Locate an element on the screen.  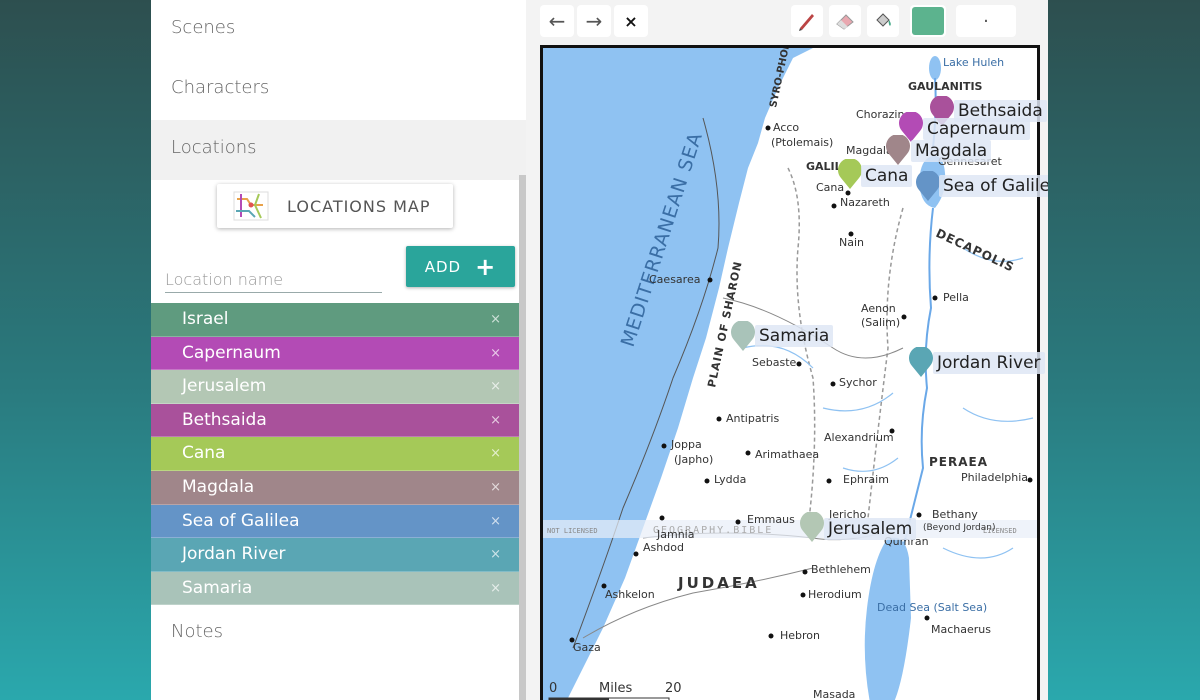
place-label: Nain is located at coordinates (851, 242).